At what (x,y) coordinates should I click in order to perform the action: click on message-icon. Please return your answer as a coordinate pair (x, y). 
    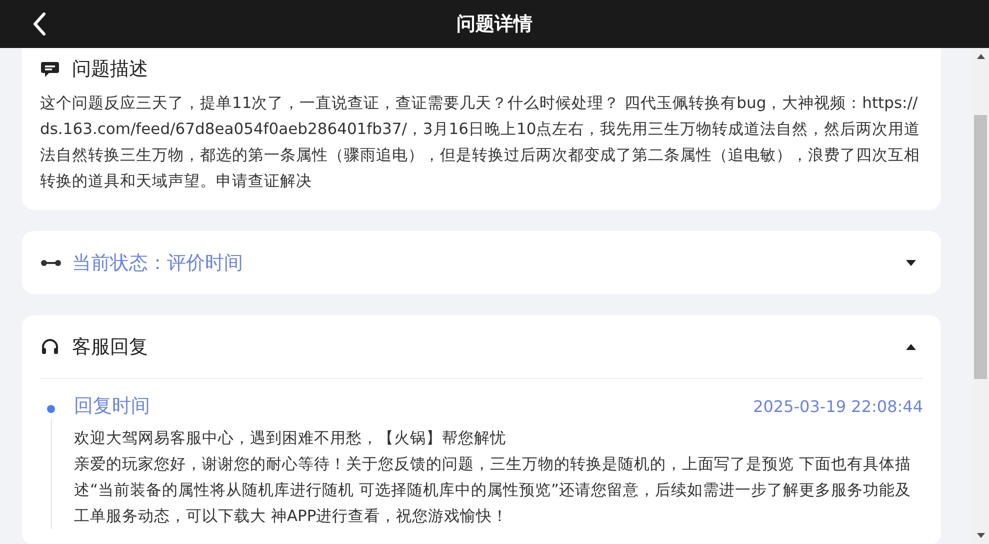
    Looking at the image, I should click on (50, 69).